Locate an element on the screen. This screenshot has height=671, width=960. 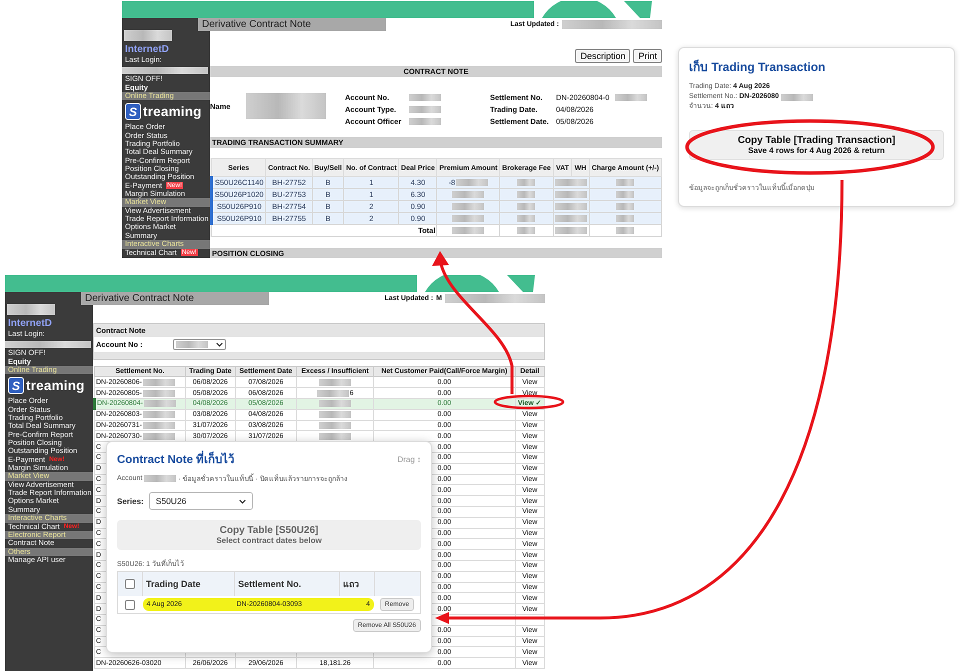
popup-title: Contract Note ที่เก็บไว้ is located at coordinates (175, 459).